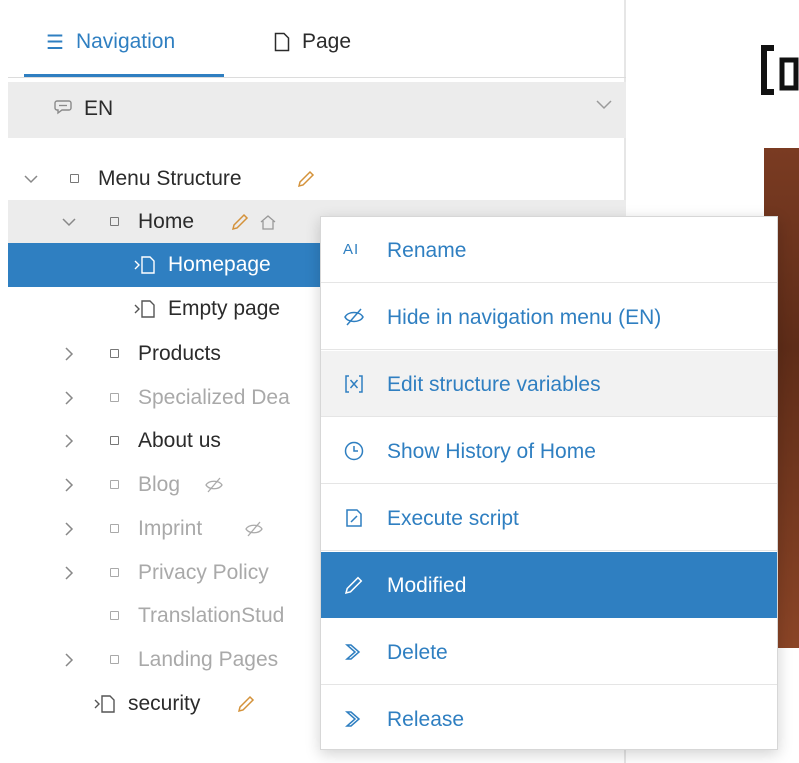 The image size is (799, 763). Describe the element at coordinates (317, 179) in the screenshot. I see `tree-item-menu-structure: Menu Structure` at that location.